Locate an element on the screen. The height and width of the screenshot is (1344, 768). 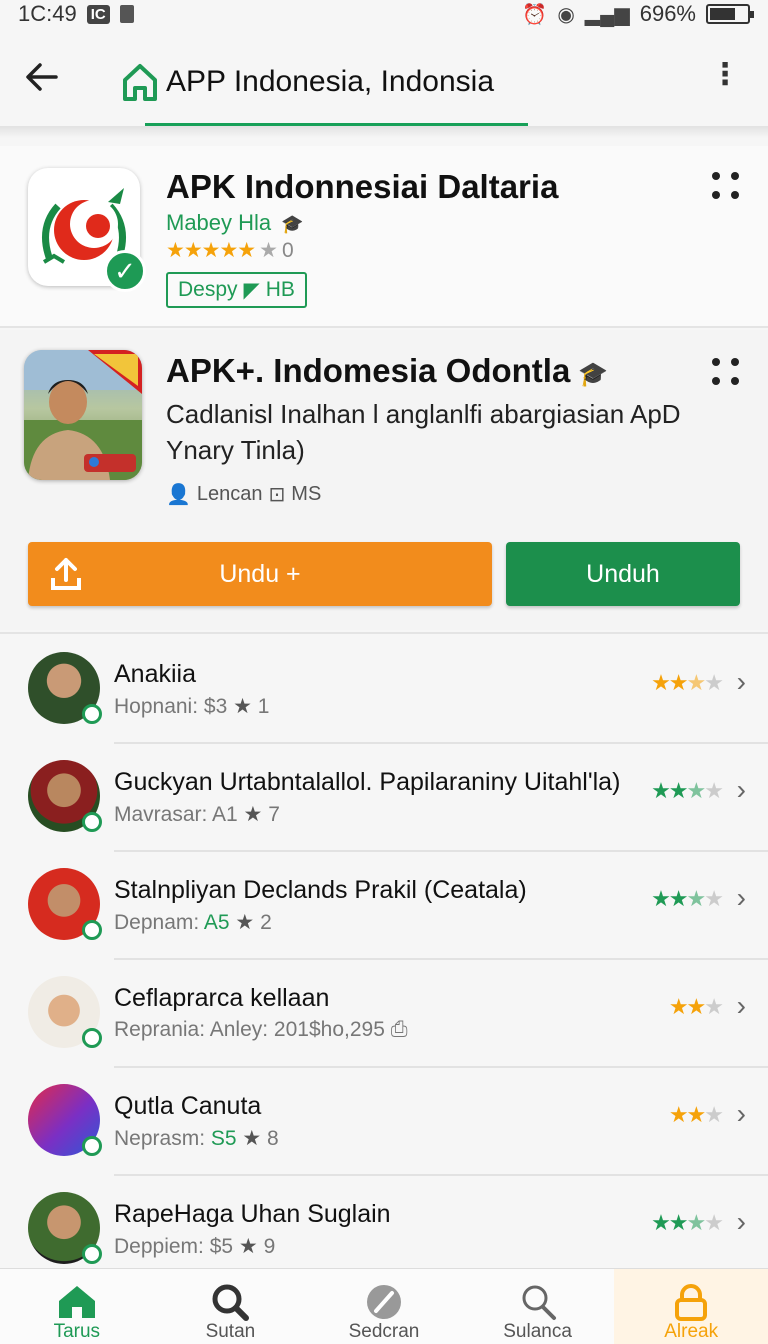
category-tag: Despy ◤ HB is located at coordinates (236, 290).